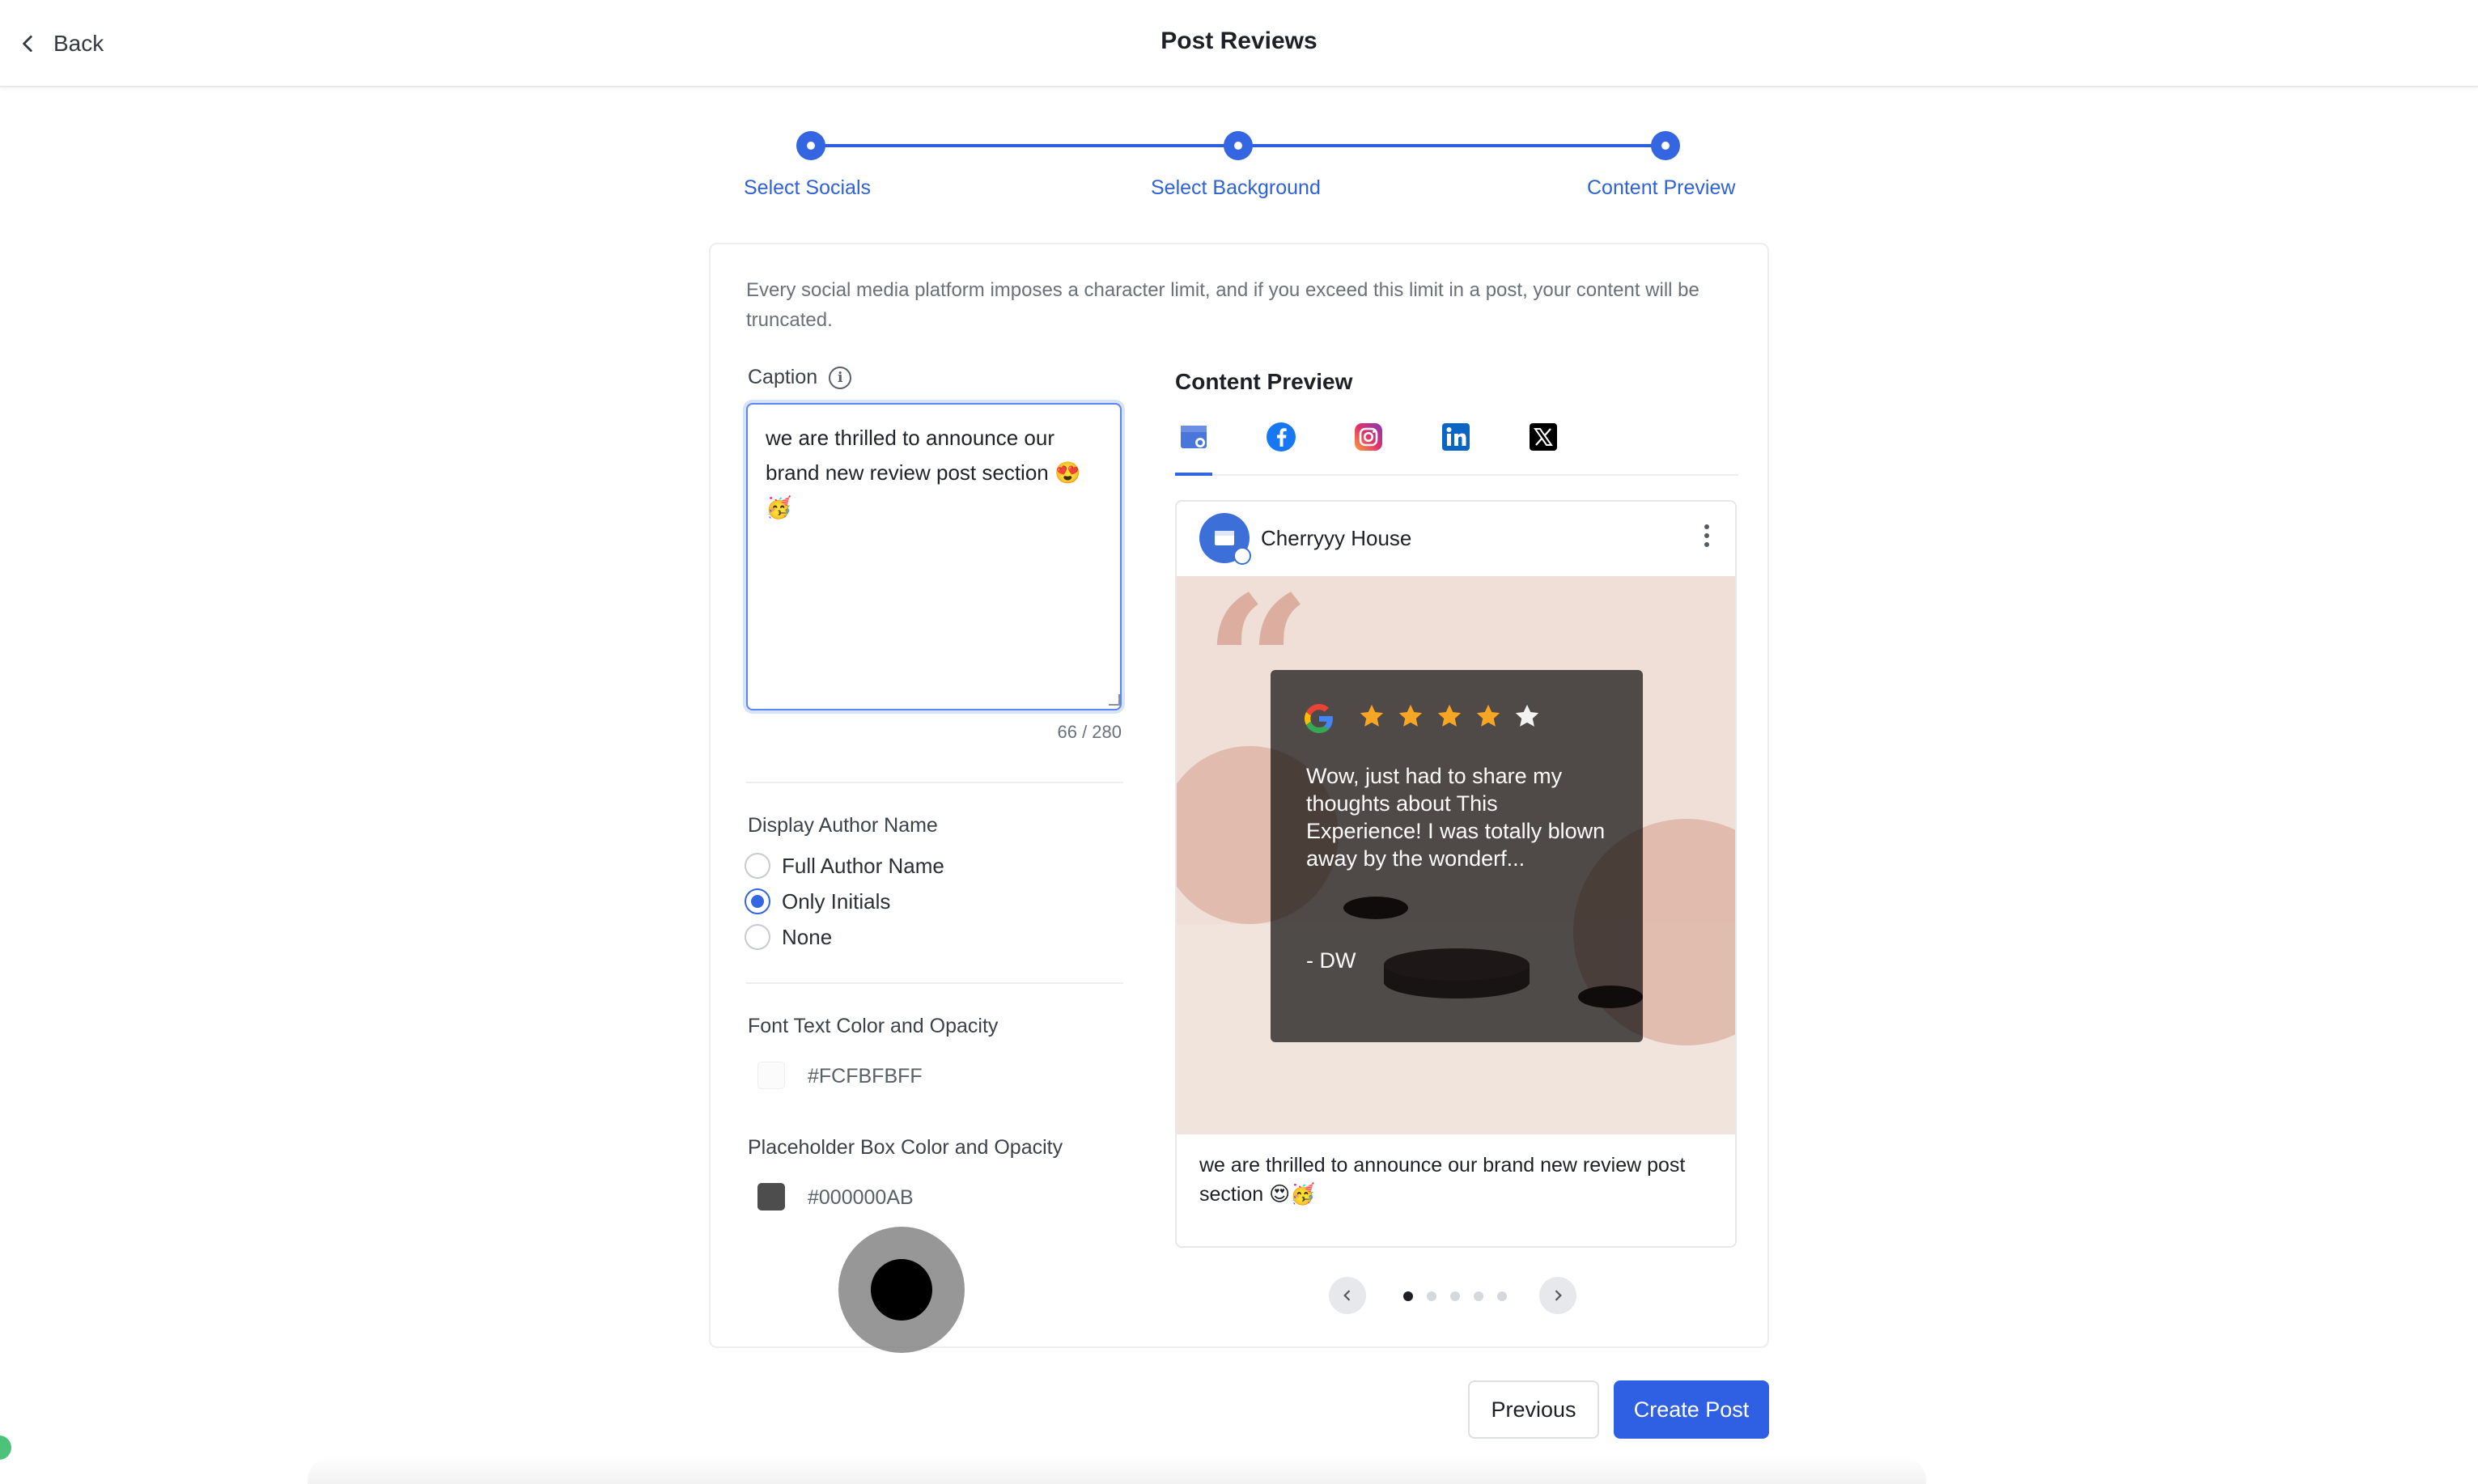 The width and height of the screenshot is (2478, 1484). What do you see at coordinates (1534, 1409) in the screenshot?
I see `previous-button: Previous` at bounding box center [1534, 1409].